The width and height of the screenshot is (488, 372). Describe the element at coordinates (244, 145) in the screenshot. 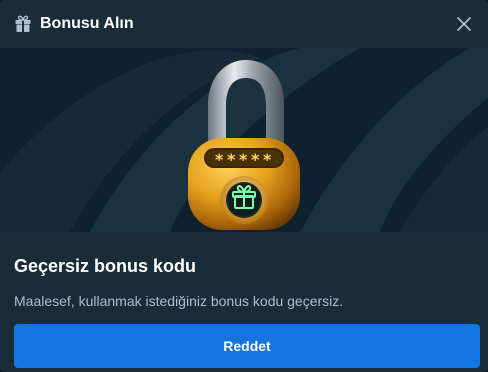

I see `padlock-gift-icon: * * * * *` at that location.